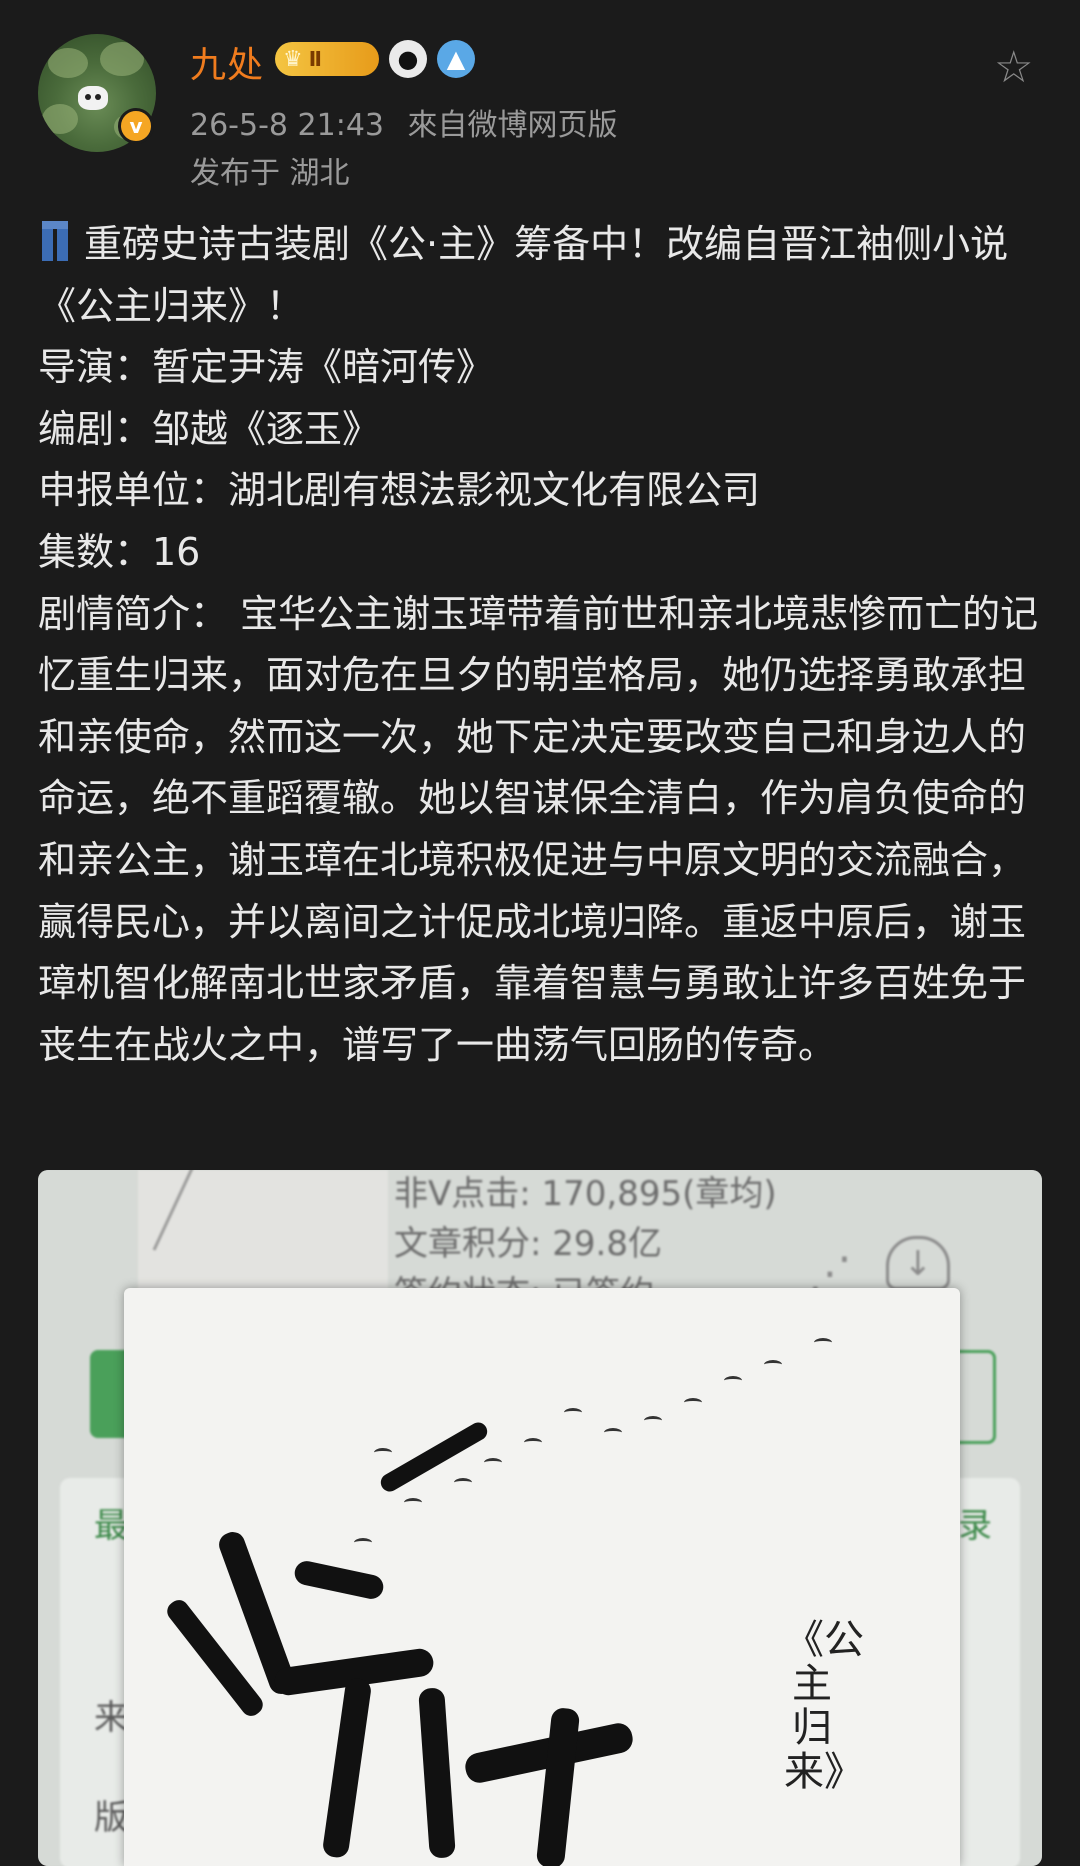  I want to click on post-line-announcement: 重磅史诗古装剧《公·主》筹备中！改编自晋江袖侧小说《公主归来》！, so click(543, 275).